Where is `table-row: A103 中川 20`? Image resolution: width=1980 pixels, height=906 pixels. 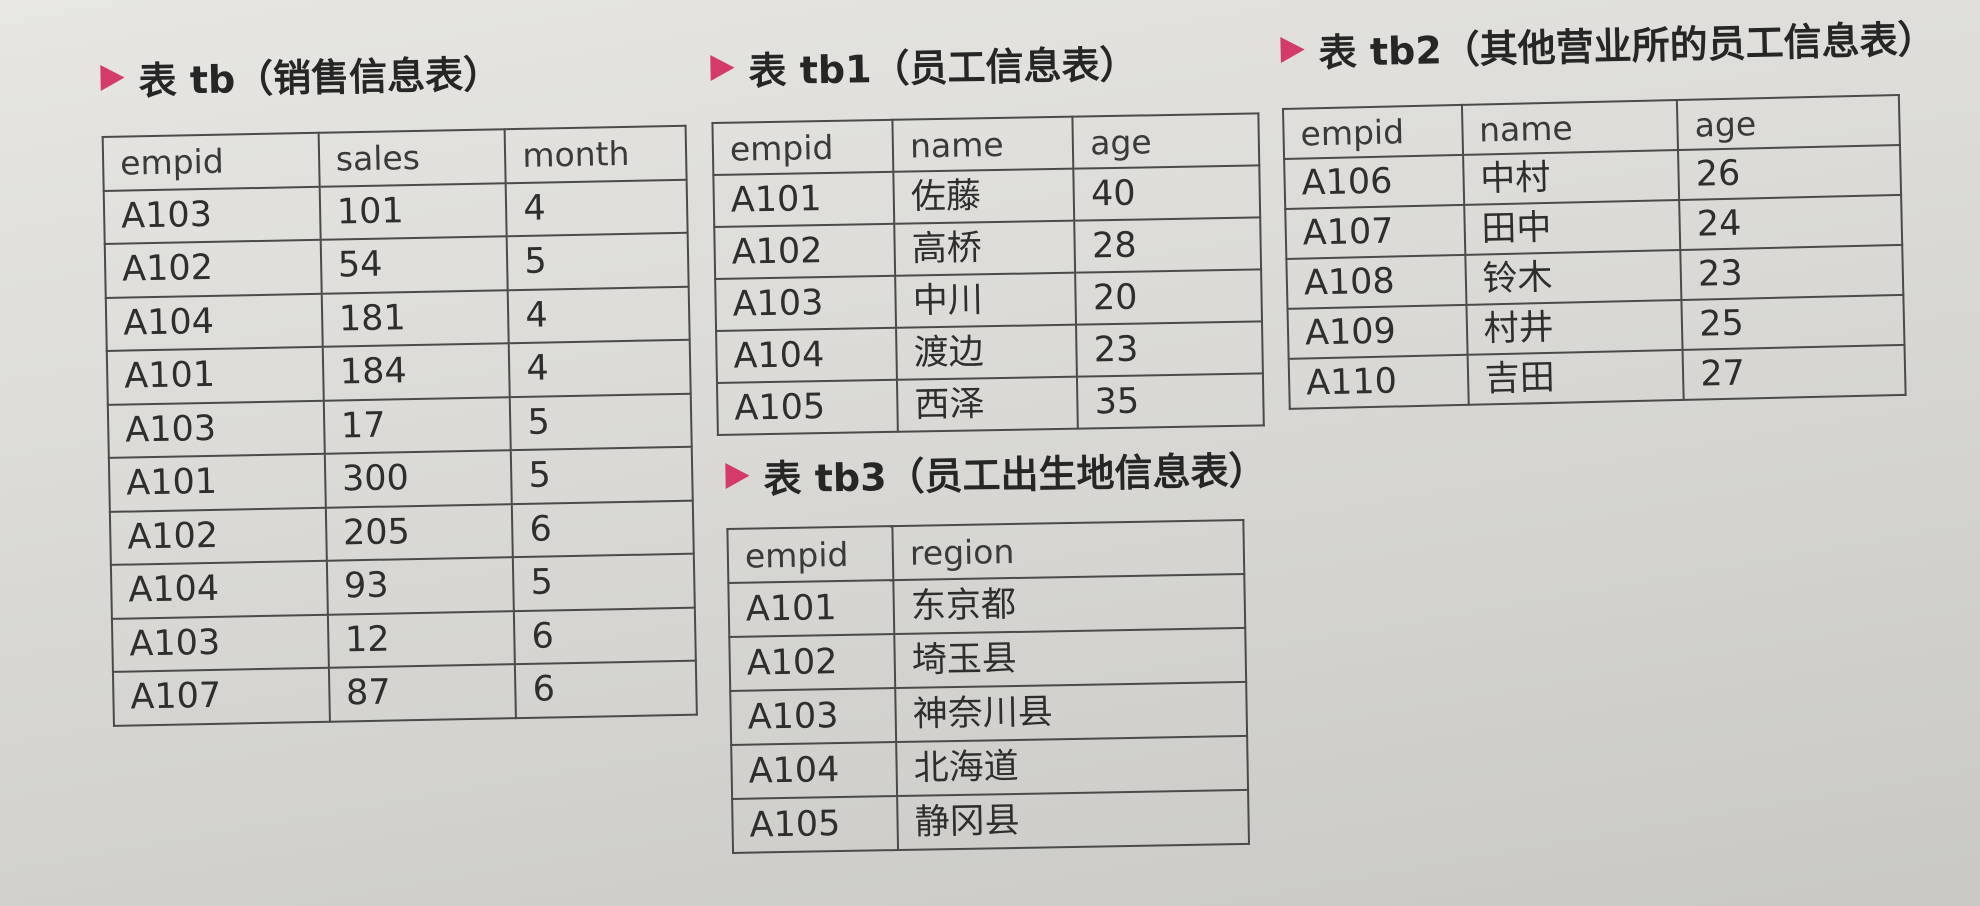 table-row: A103 中川 20 is located at coordinates (988, 300).